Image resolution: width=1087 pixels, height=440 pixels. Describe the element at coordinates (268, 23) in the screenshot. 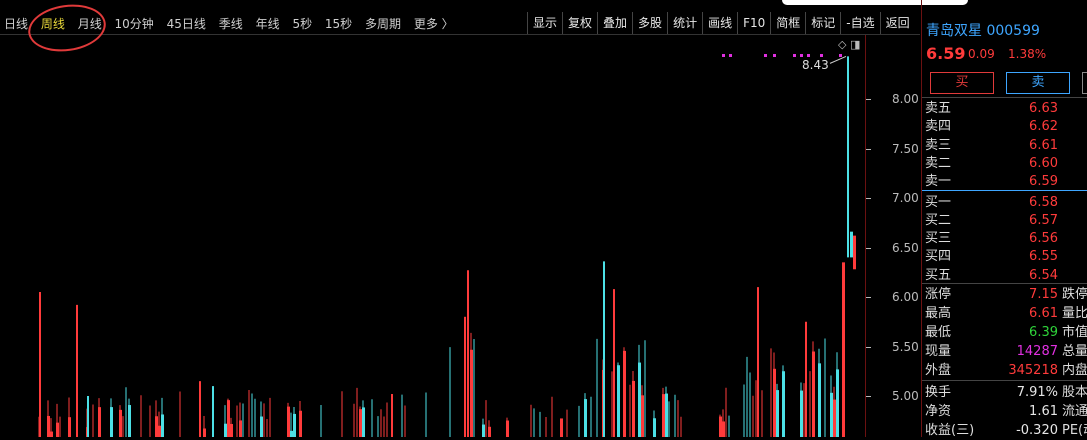

I see `tab-yearly: 年线` at that location.